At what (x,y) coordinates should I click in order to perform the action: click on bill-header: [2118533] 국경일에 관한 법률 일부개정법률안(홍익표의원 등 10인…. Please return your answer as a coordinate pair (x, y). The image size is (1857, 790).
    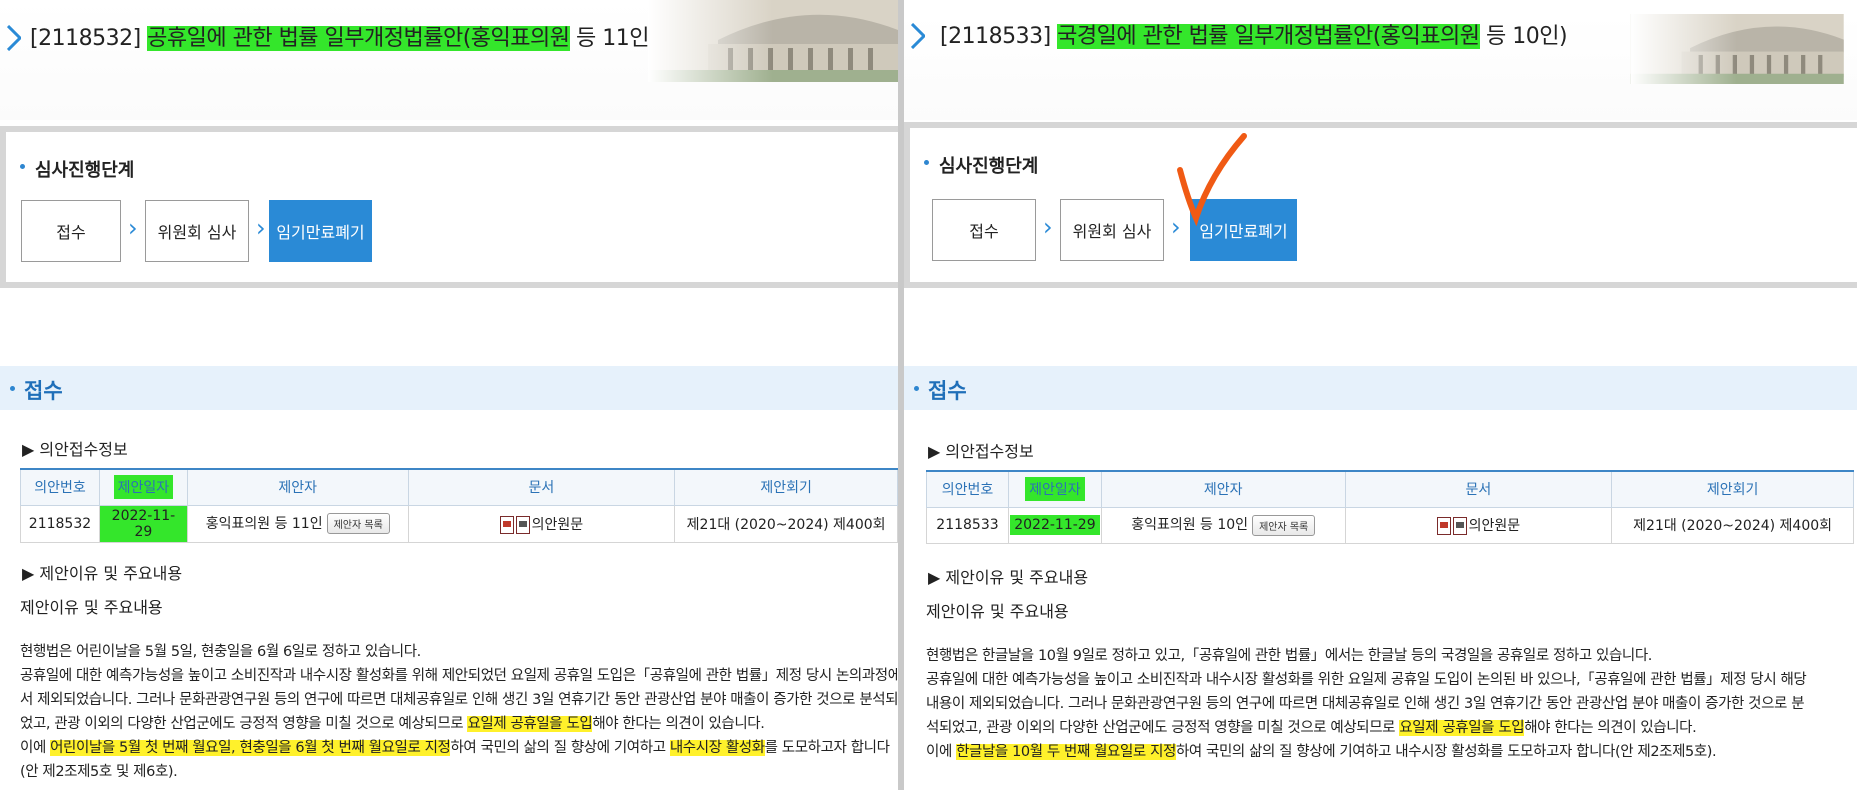
    Looking at the image, I should click on (1380, 67).